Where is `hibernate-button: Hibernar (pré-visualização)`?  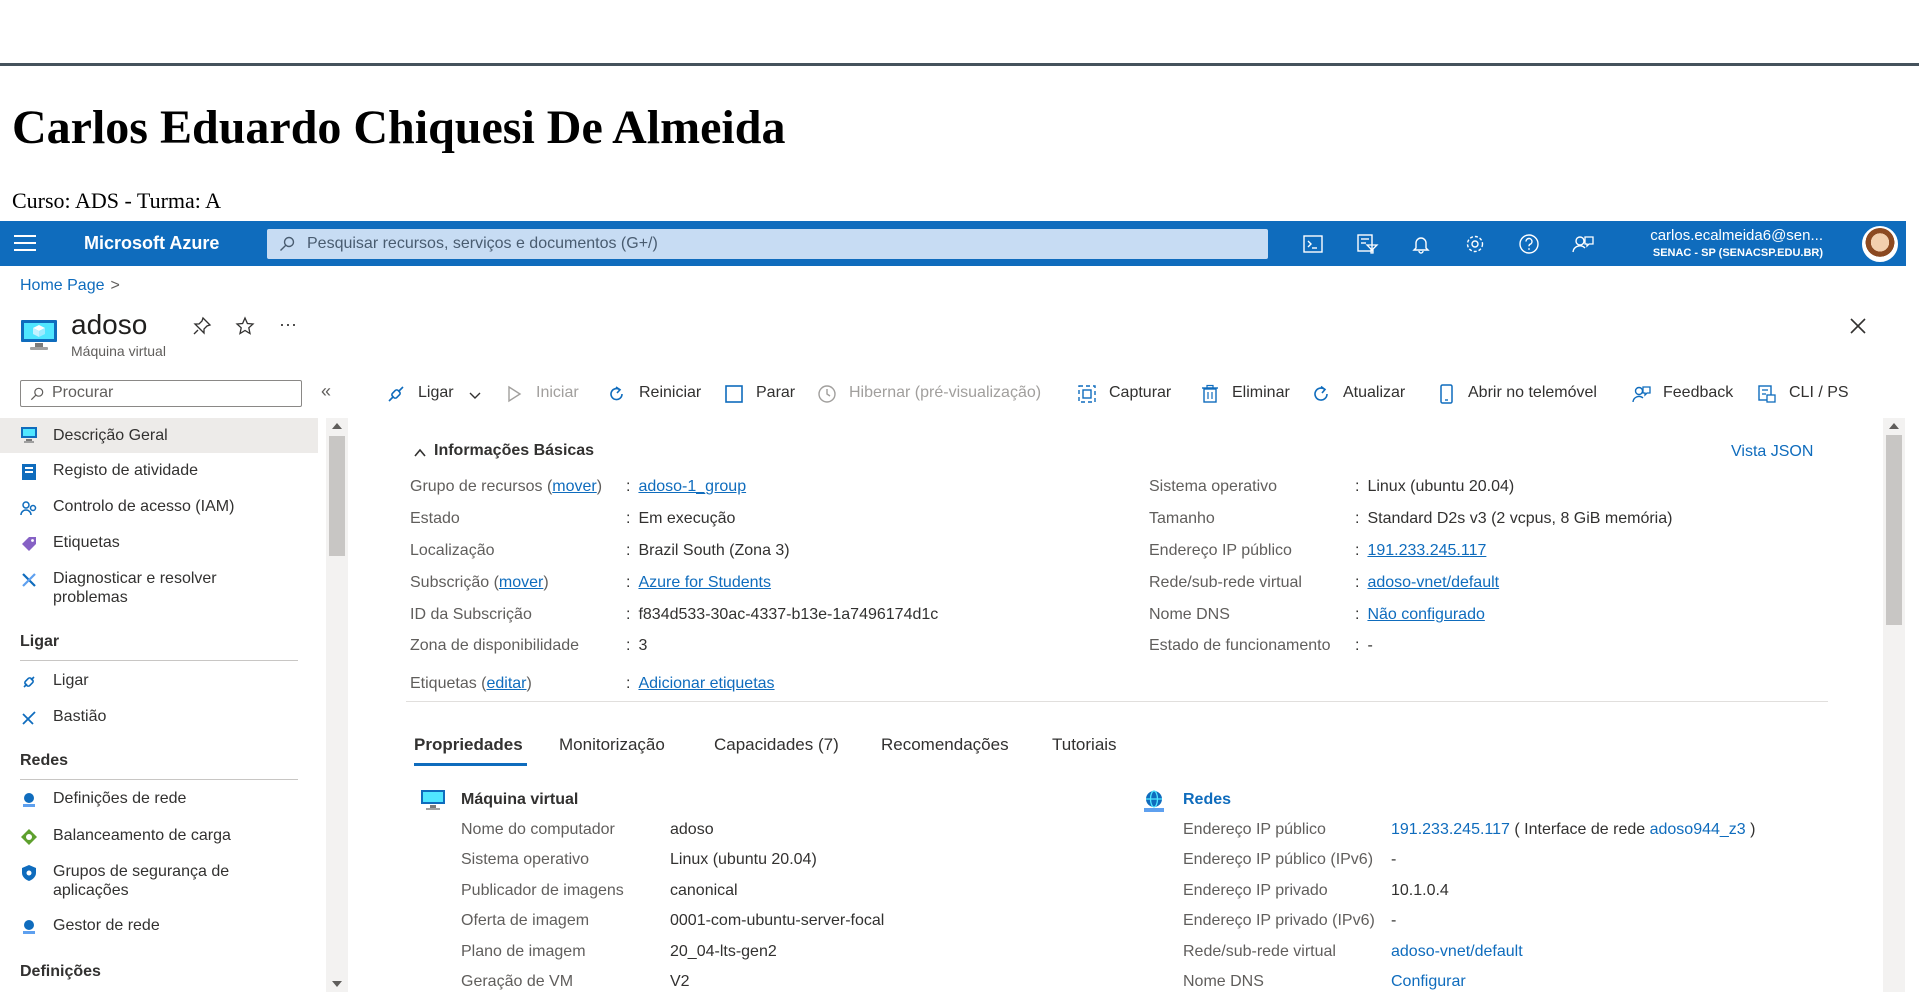 hibernate-button: Hibernar (pré-visualização) is located at coordinates (937, 395).